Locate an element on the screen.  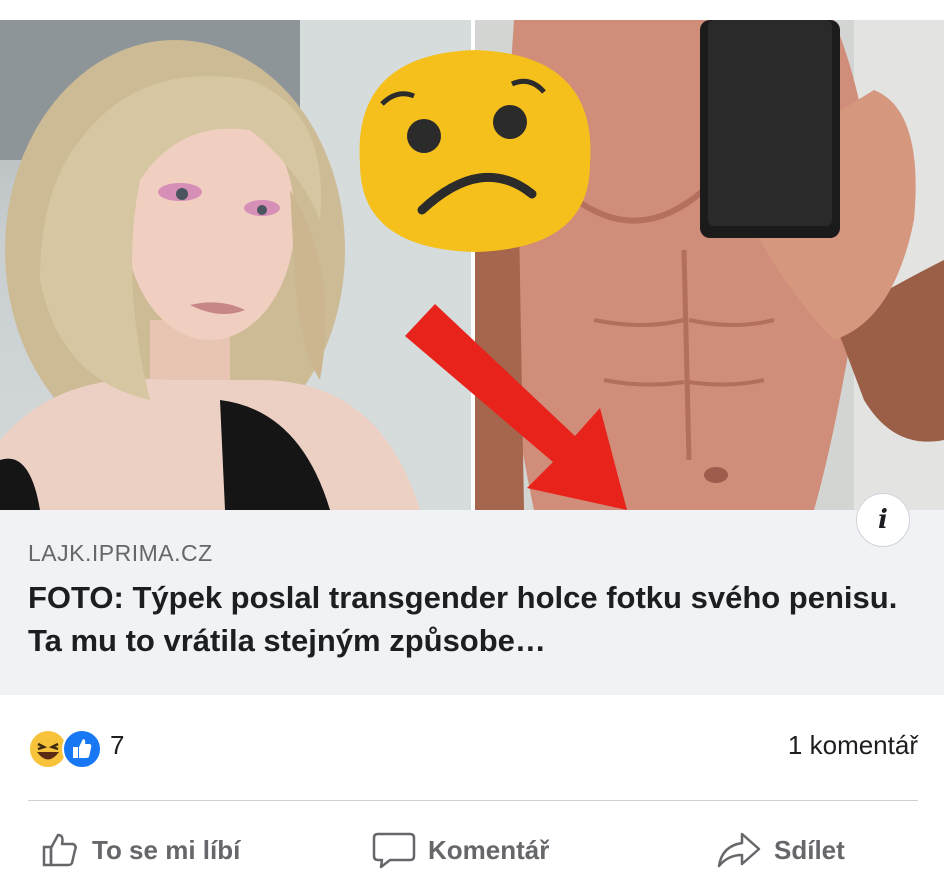
like-button-label: To se mi líbí is located at coordinates (166, 849).